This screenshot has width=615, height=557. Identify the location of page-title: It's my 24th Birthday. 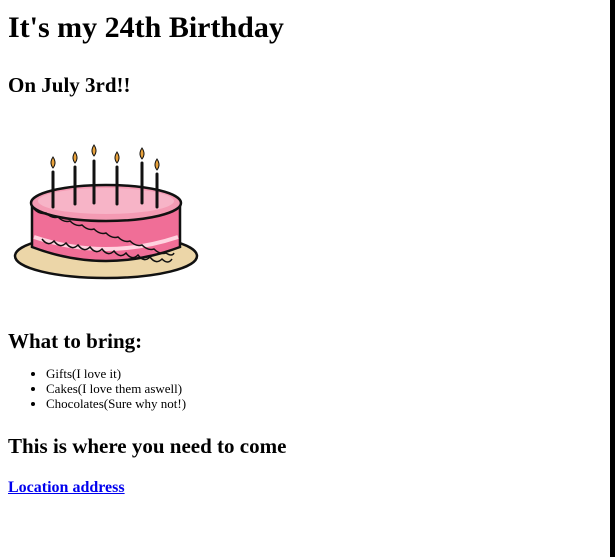
(146, 27).